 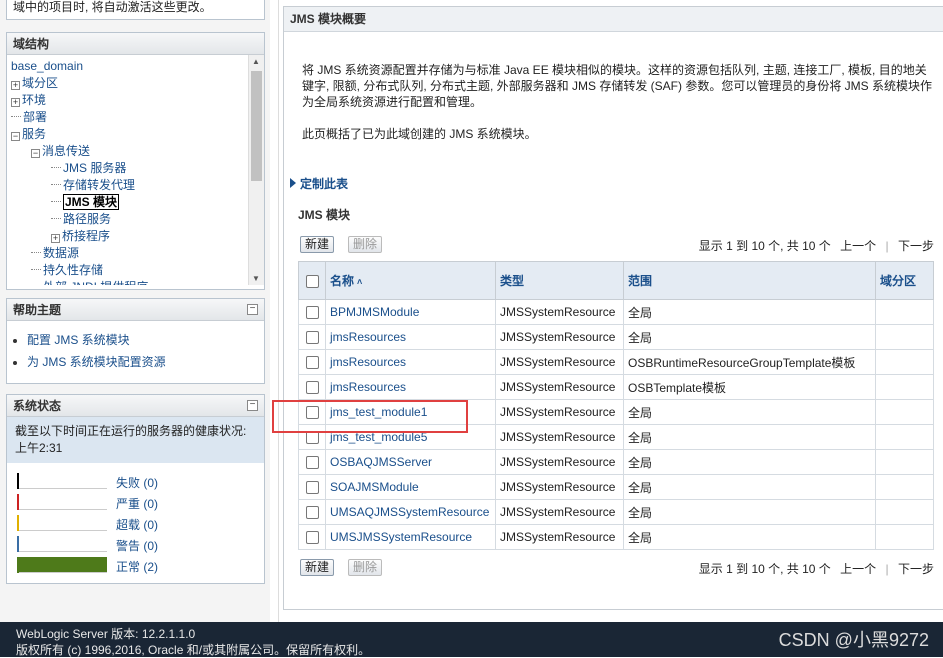 I want to click on tree-item: 外部 JNDI 提供程序, so click(x=137, y=282).